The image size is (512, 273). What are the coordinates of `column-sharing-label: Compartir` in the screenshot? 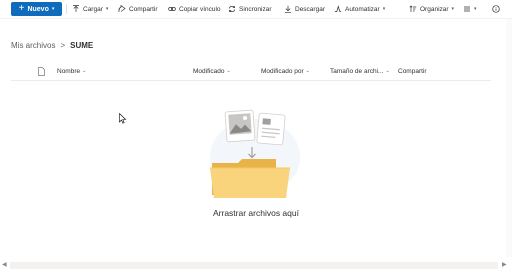 It's located at (412, 71).